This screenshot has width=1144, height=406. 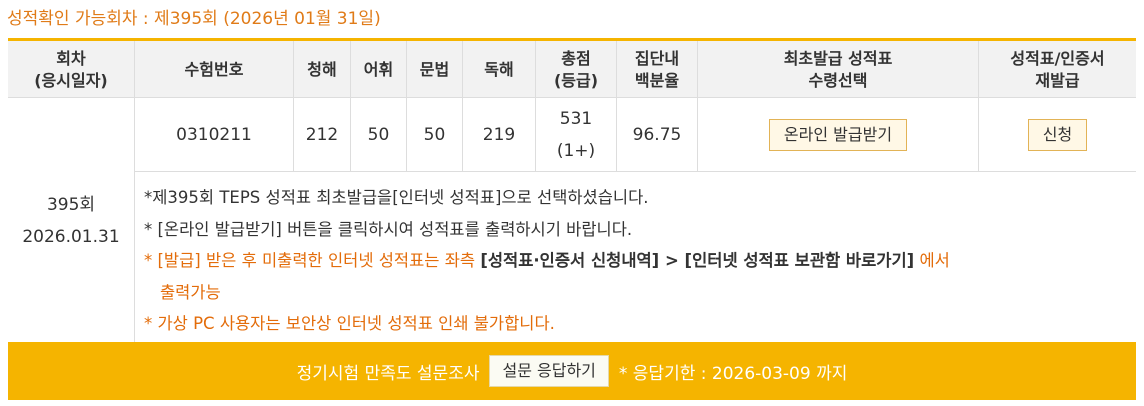 What do you see at coordinates (576, 135) in the screenshot?
I see `total-score: 531 (1+)` at bounding box center [576, 135].